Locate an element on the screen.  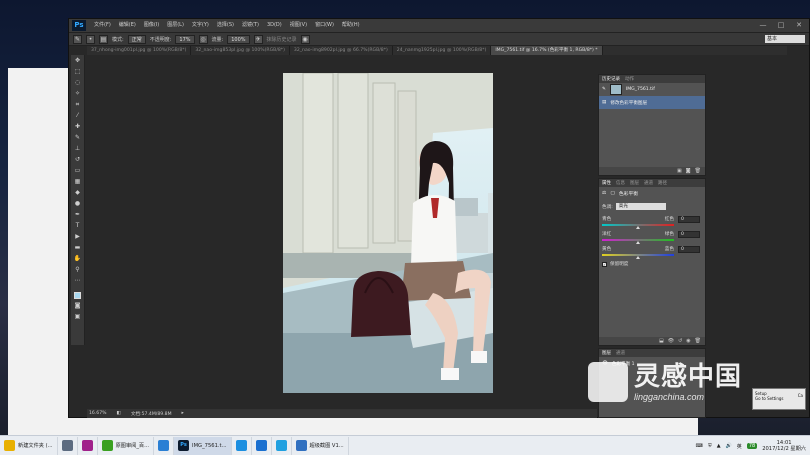
shape-tool-icon: ▬ is located at coordinates (77, 248).